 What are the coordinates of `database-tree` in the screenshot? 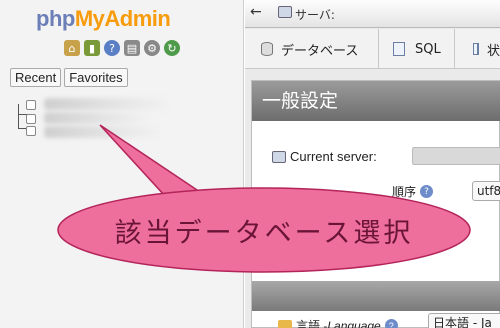 It's located at (124, 121).